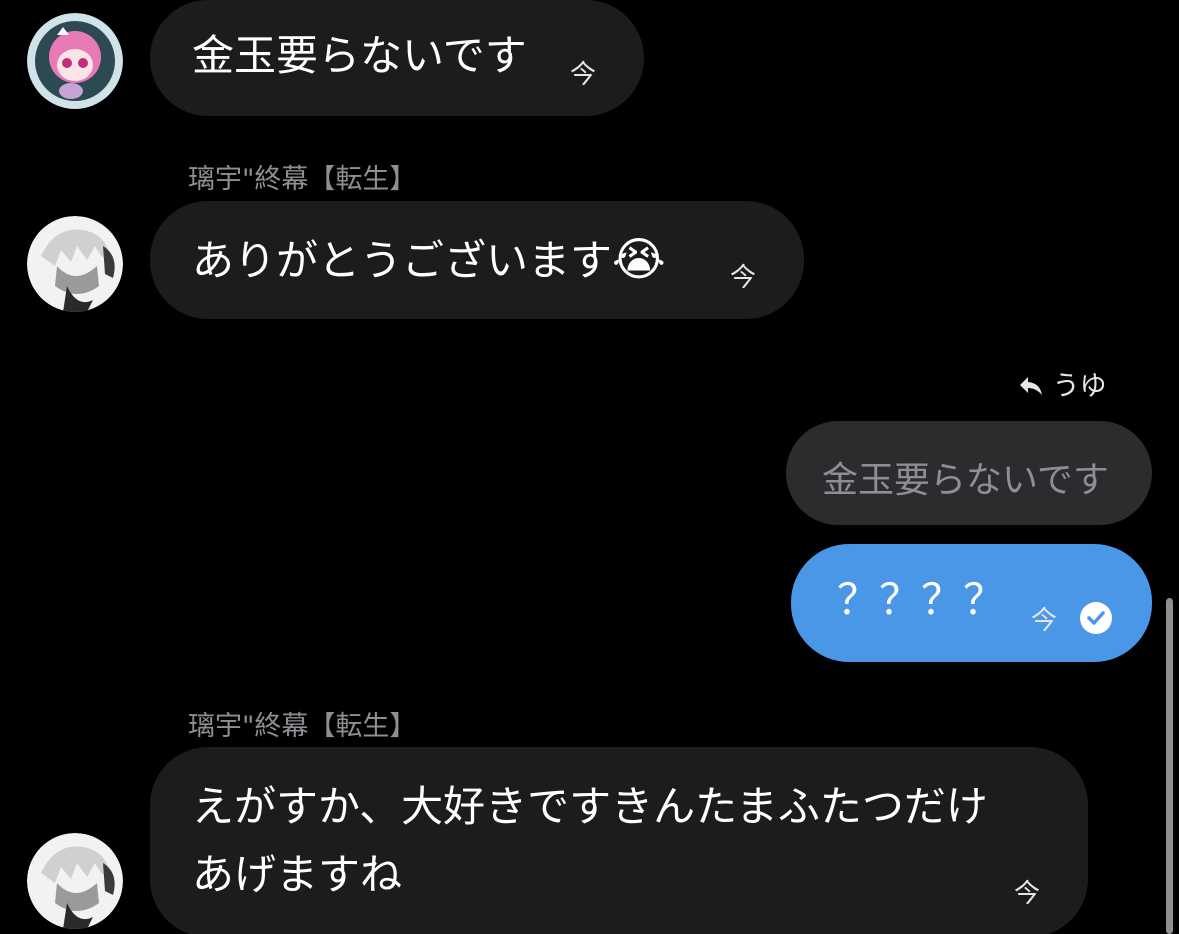 This screenshot has width=1179, height=934. I want to click on own-message-bubble: ？？？？ 今, so click(971, 603).